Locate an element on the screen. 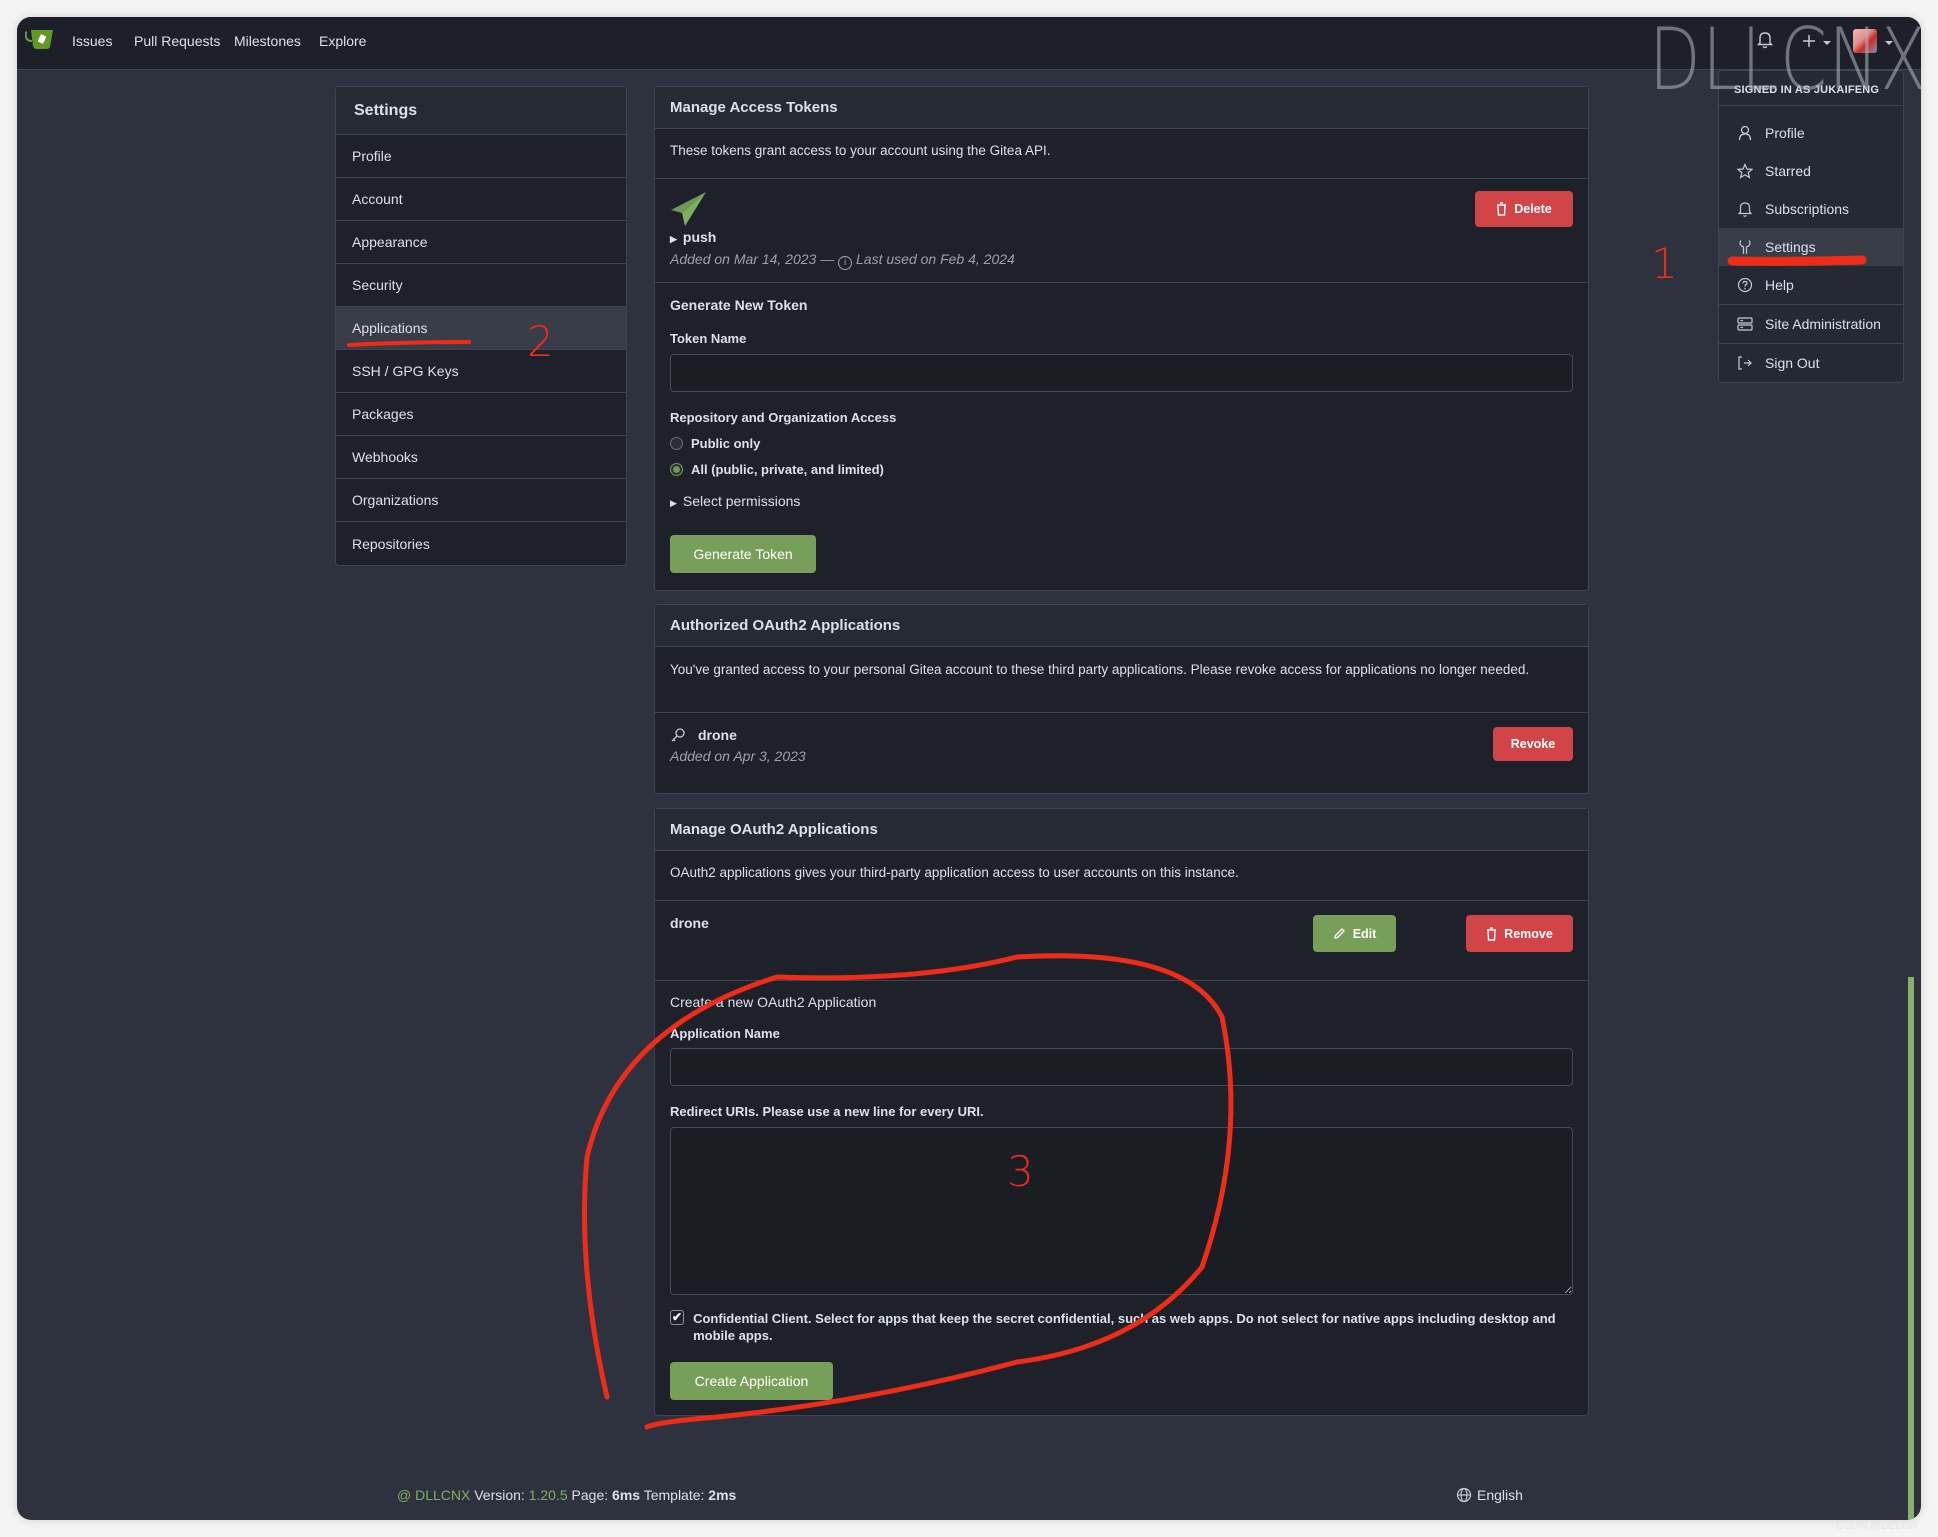  star-icon is located at coordinates (1745, 171).